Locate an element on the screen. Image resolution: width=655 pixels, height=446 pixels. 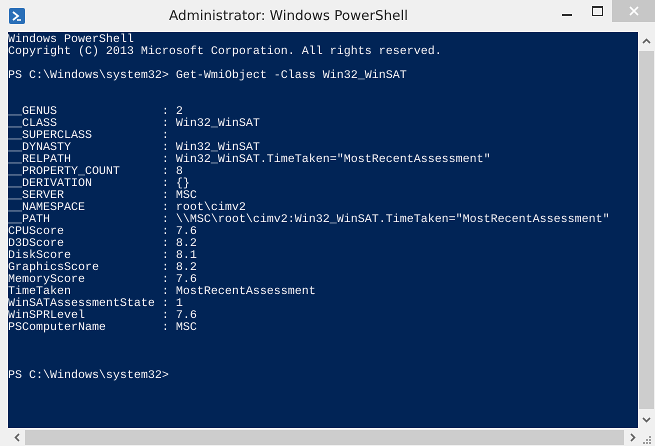
minimize-icon is located at coordinates (567, 15).